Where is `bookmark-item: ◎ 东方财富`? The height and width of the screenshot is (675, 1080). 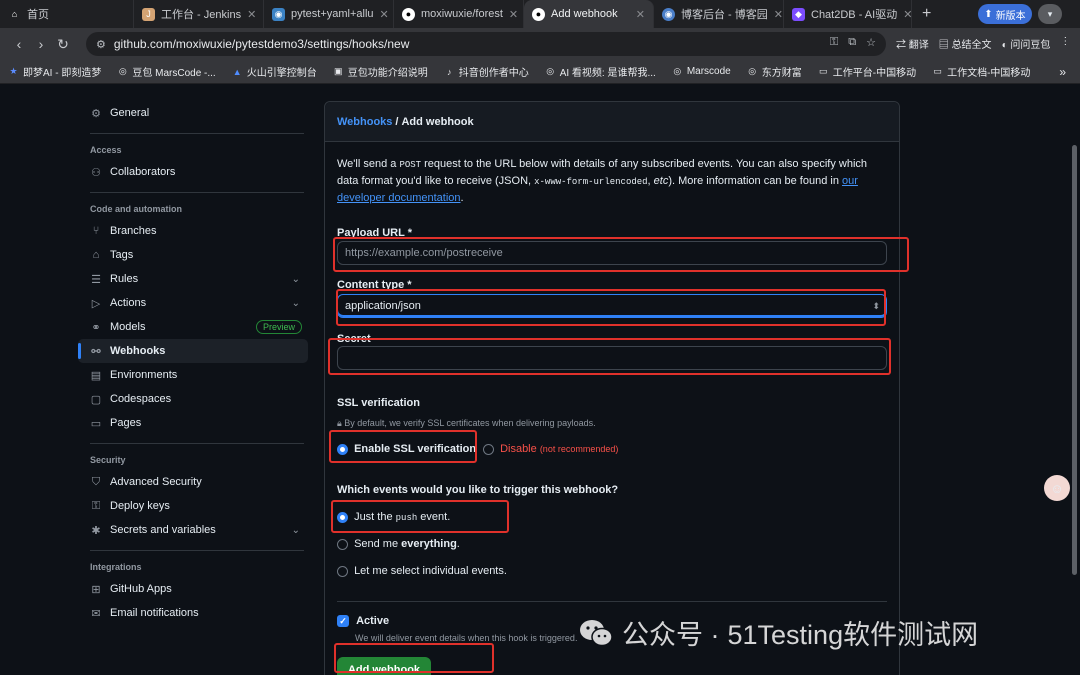
bookmark-item: ◎ 东方财富 is located at coordinates (774, 71).